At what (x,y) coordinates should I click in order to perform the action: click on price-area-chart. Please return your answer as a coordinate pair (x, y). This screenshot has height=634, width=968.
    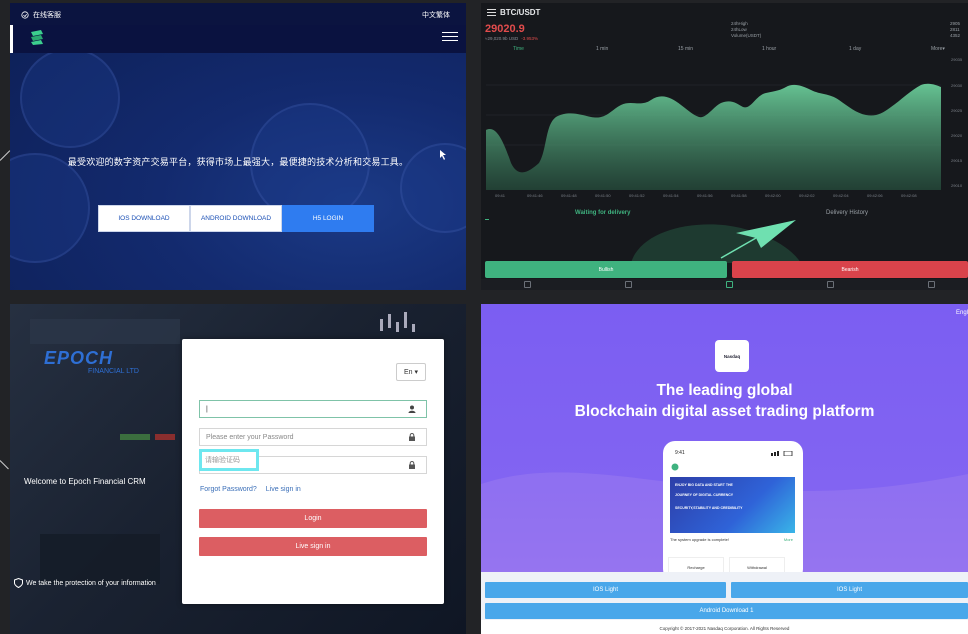
    Looking at the image, I should click on (713, 136).